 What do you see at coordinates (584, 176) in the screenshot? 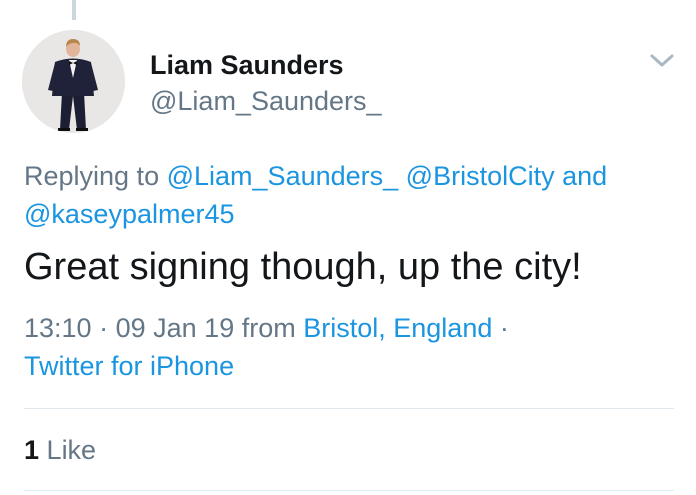
I see `reply-conjunction: and` at bounding box center [584, 176].